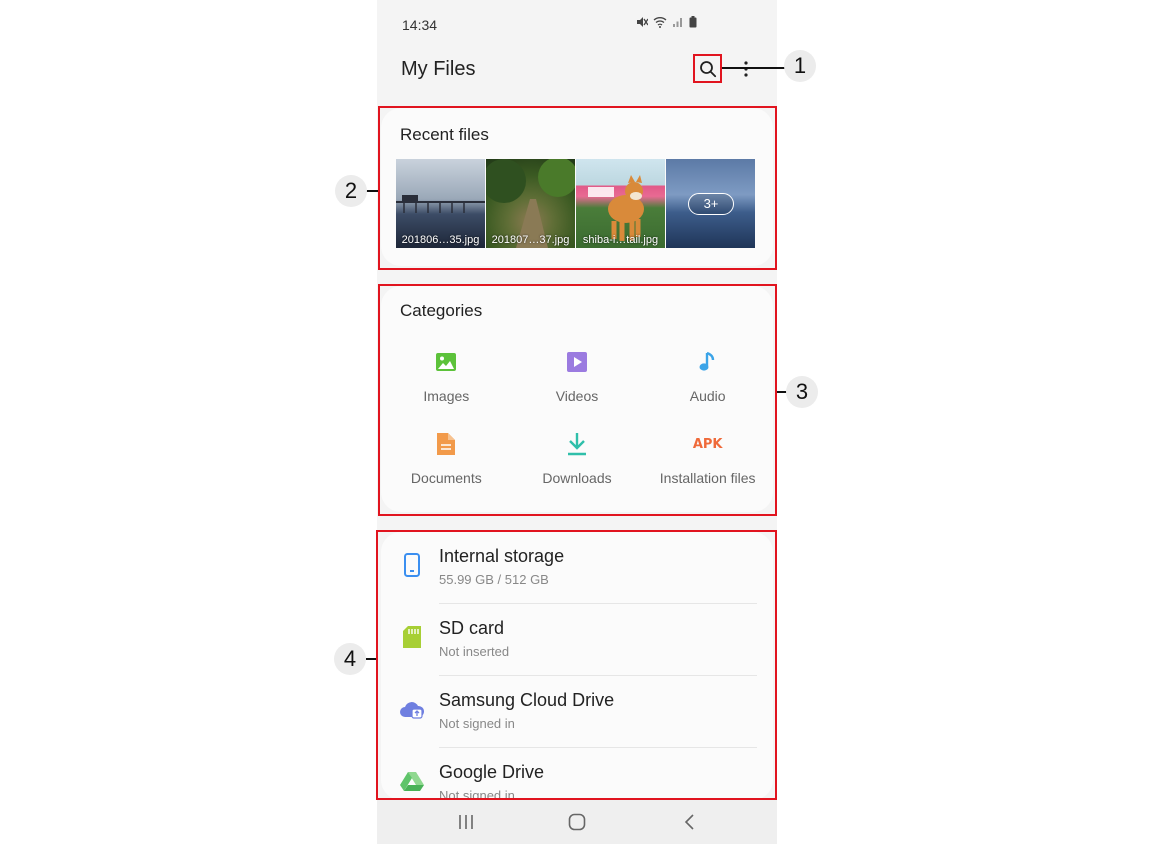 This screenshot has width=1156, height=844. What do you see at coordinates (576, 665) in the screenshot?
I see `highlight-storage` at bounding box center [576, 665].